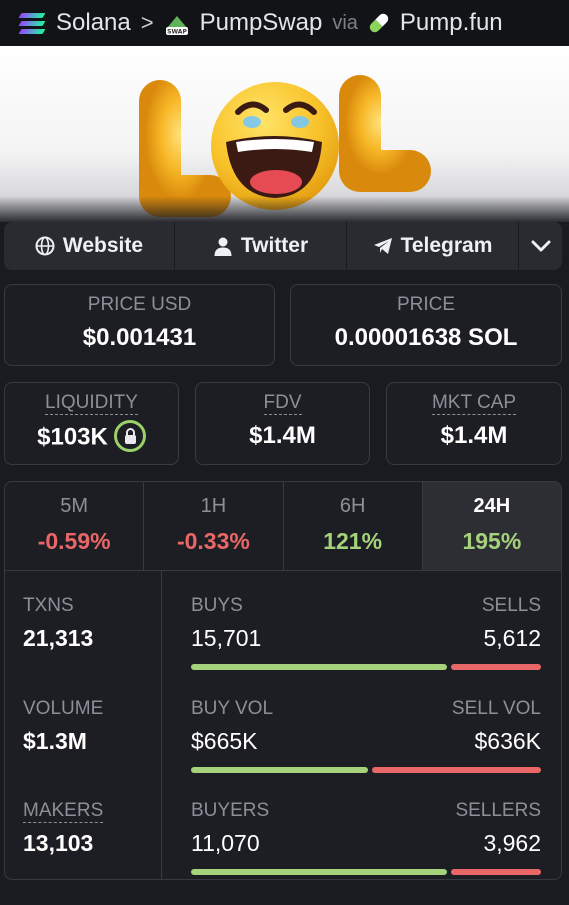 Image resolution: width=569 pixels, height=905 pixels. What do you see at coordinates (353, 526) in the screenshot?
I see `tab-6h: 6H 121%` at bounding box center [353, 526].